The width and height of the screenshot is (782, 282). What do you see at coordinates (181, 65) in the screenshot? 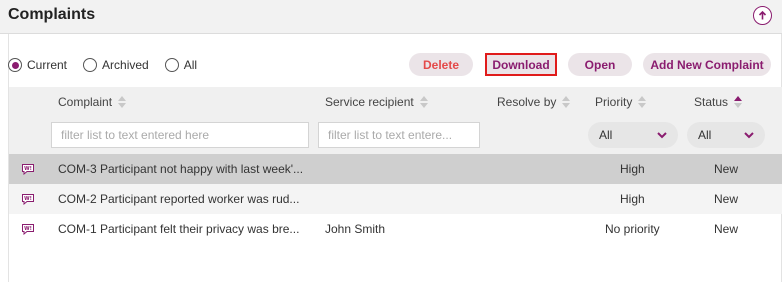
I see `radio-all: All` at bounding box center [181, 65].